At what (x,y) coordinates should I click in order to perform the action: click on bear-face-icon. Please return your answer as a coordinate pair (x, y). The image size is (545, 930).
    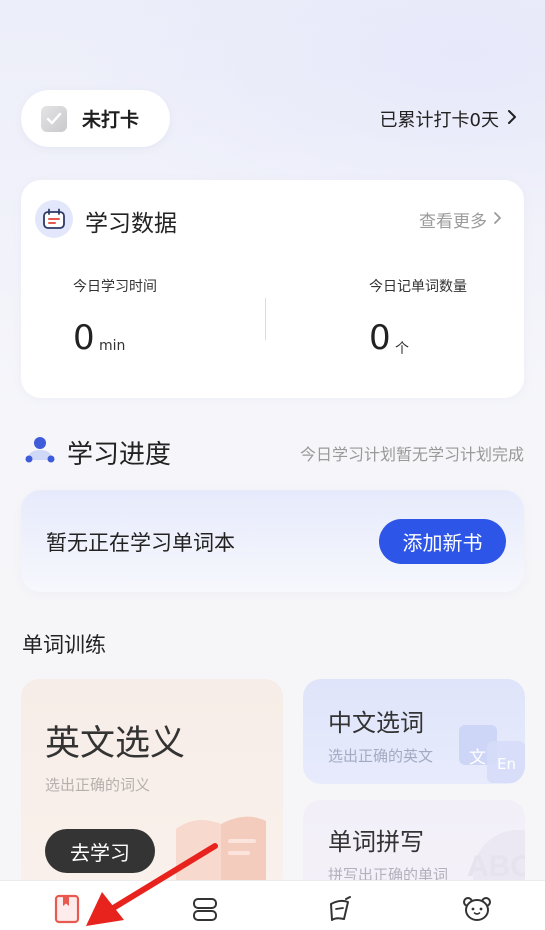
    Looking at the image, I should click on (477, 909).